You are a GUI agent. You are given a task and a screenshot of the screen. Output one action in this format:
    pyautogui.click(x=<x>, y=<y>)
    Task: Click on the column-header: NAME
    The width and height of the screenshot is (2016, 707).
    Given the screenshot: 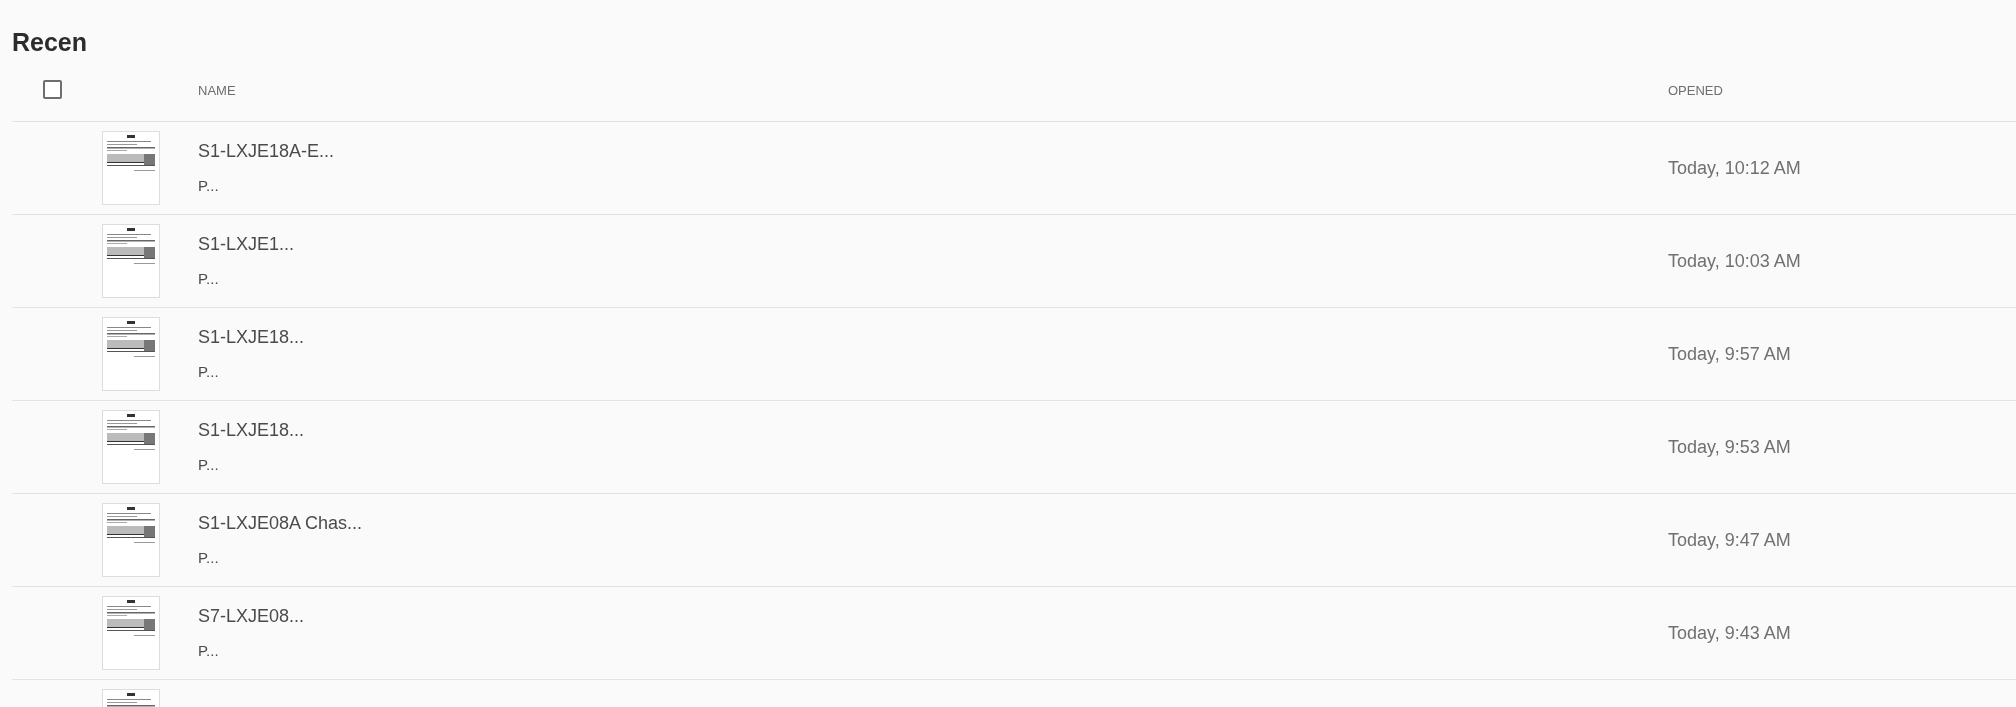 What is the action you would take?
    pyautogui.click(x=217, y=90)
    